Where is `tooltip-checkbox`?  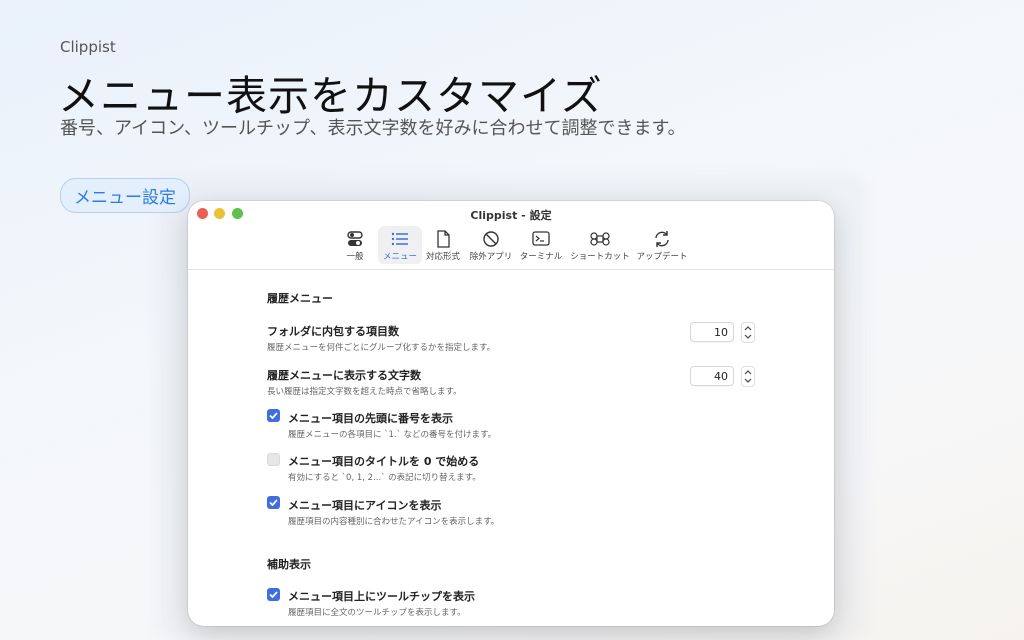 tooltip-checkbox is located at coordinates (273, 594).